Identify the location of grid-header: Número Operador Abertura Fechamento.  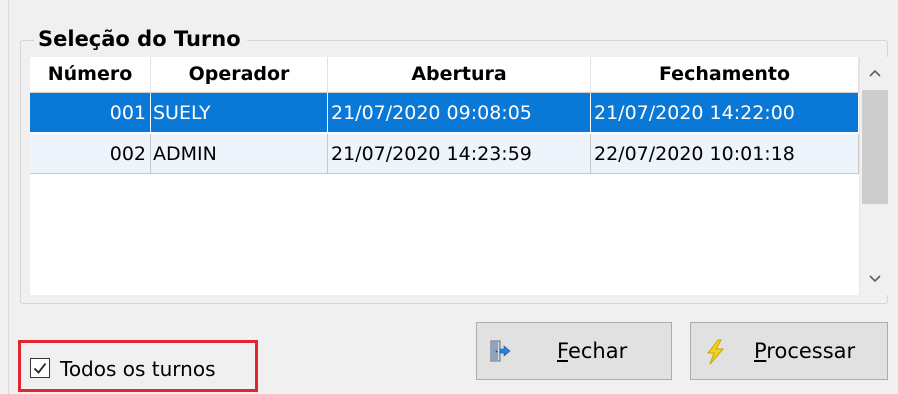
(444, 75).